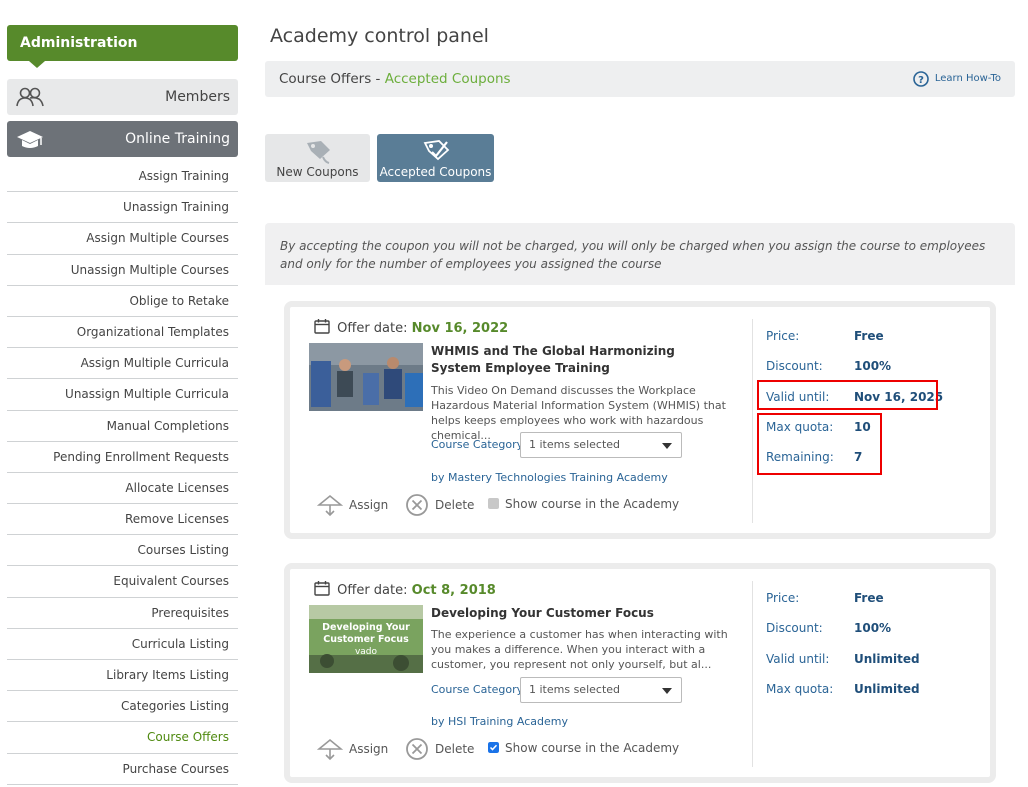 This screenshot has height=787, width=1028. Describe the element at coordinates (549, 477) in the screenshot. I see `course-provider-link: by Mastery Technologies Training Academy` at that location.